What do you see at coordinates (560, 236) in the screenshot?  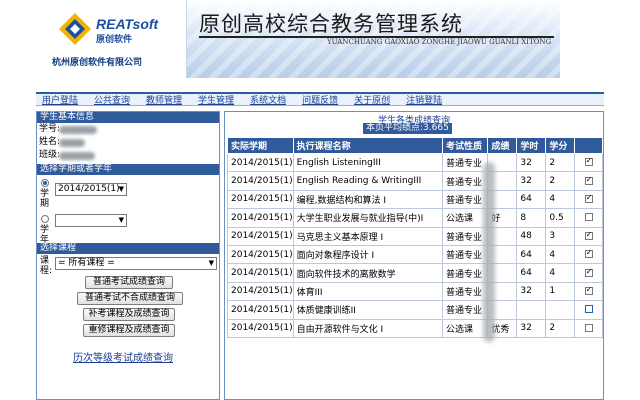 I see `cell-credit: 3` at bounding box center [560, 236].